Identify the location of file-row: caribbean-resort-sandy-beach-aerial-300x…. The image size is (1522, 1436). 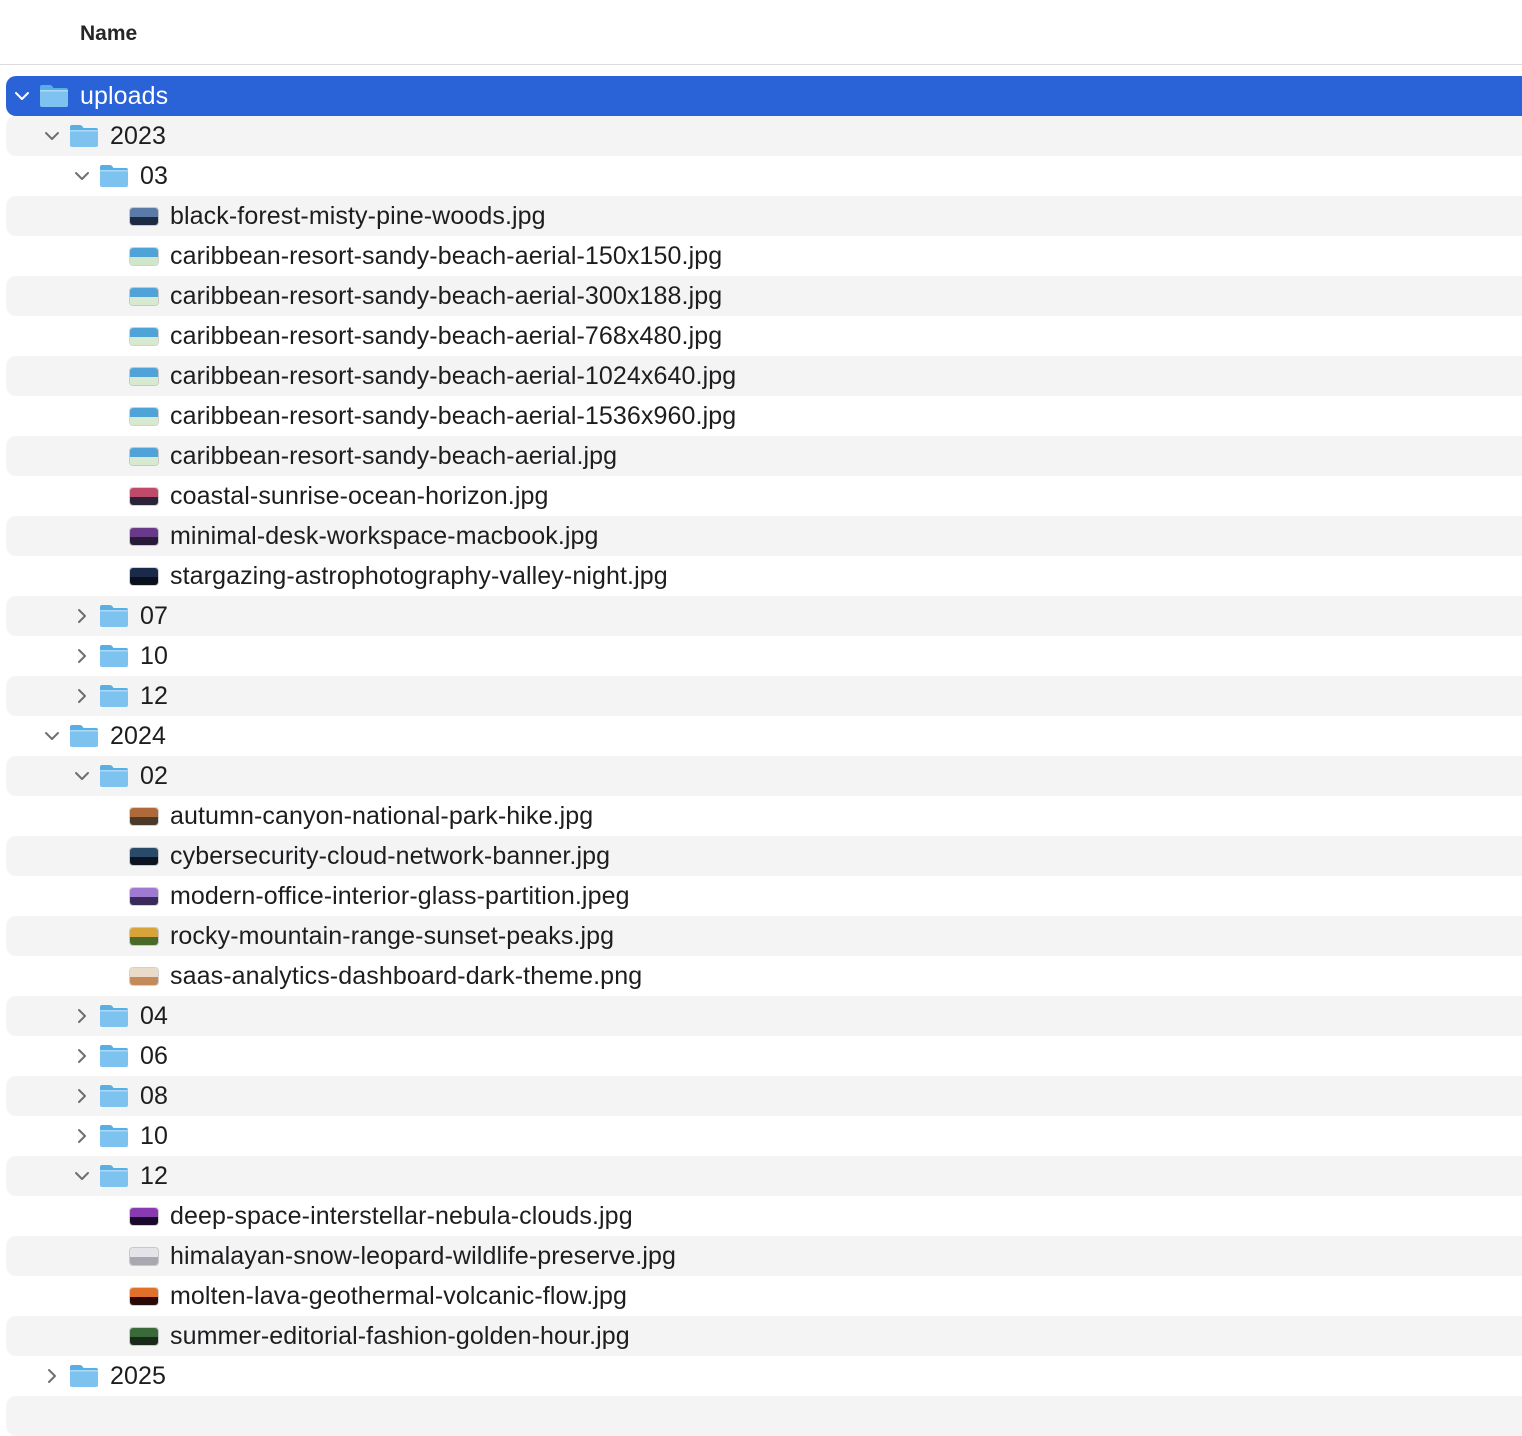
(761, 296).